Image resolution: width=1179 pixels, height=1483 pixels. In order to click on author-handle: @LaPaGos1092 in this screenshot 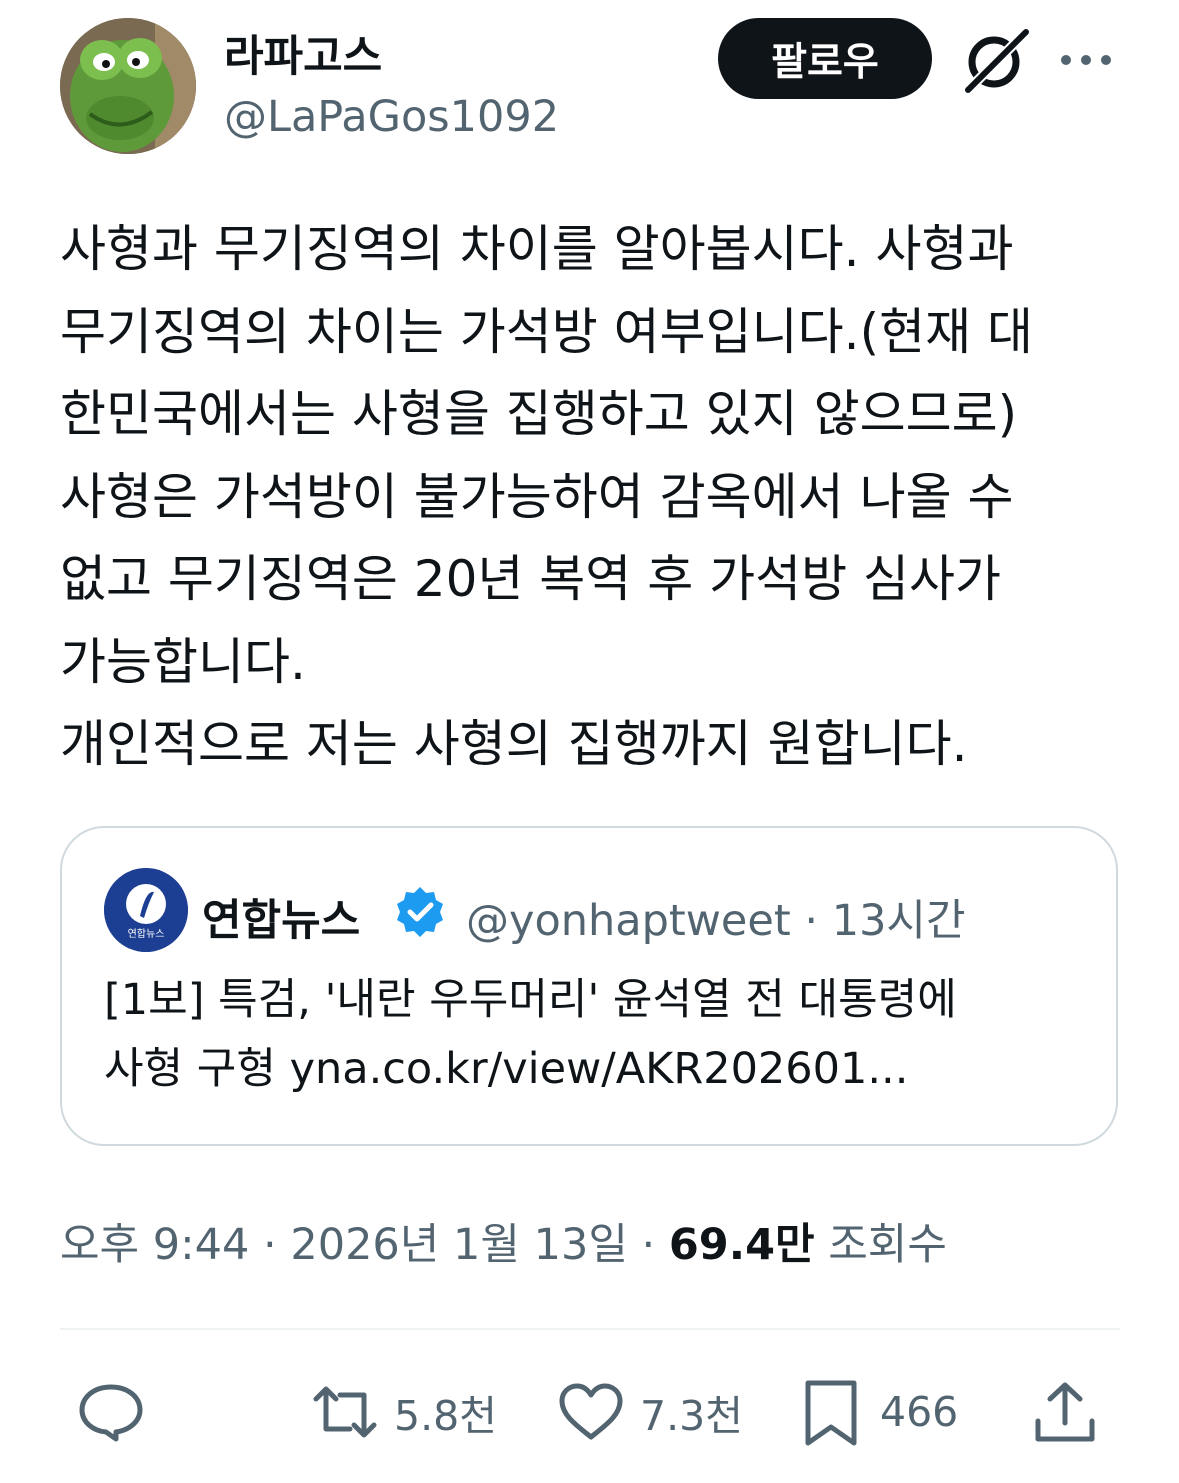, I will do `click(391, 117)`.